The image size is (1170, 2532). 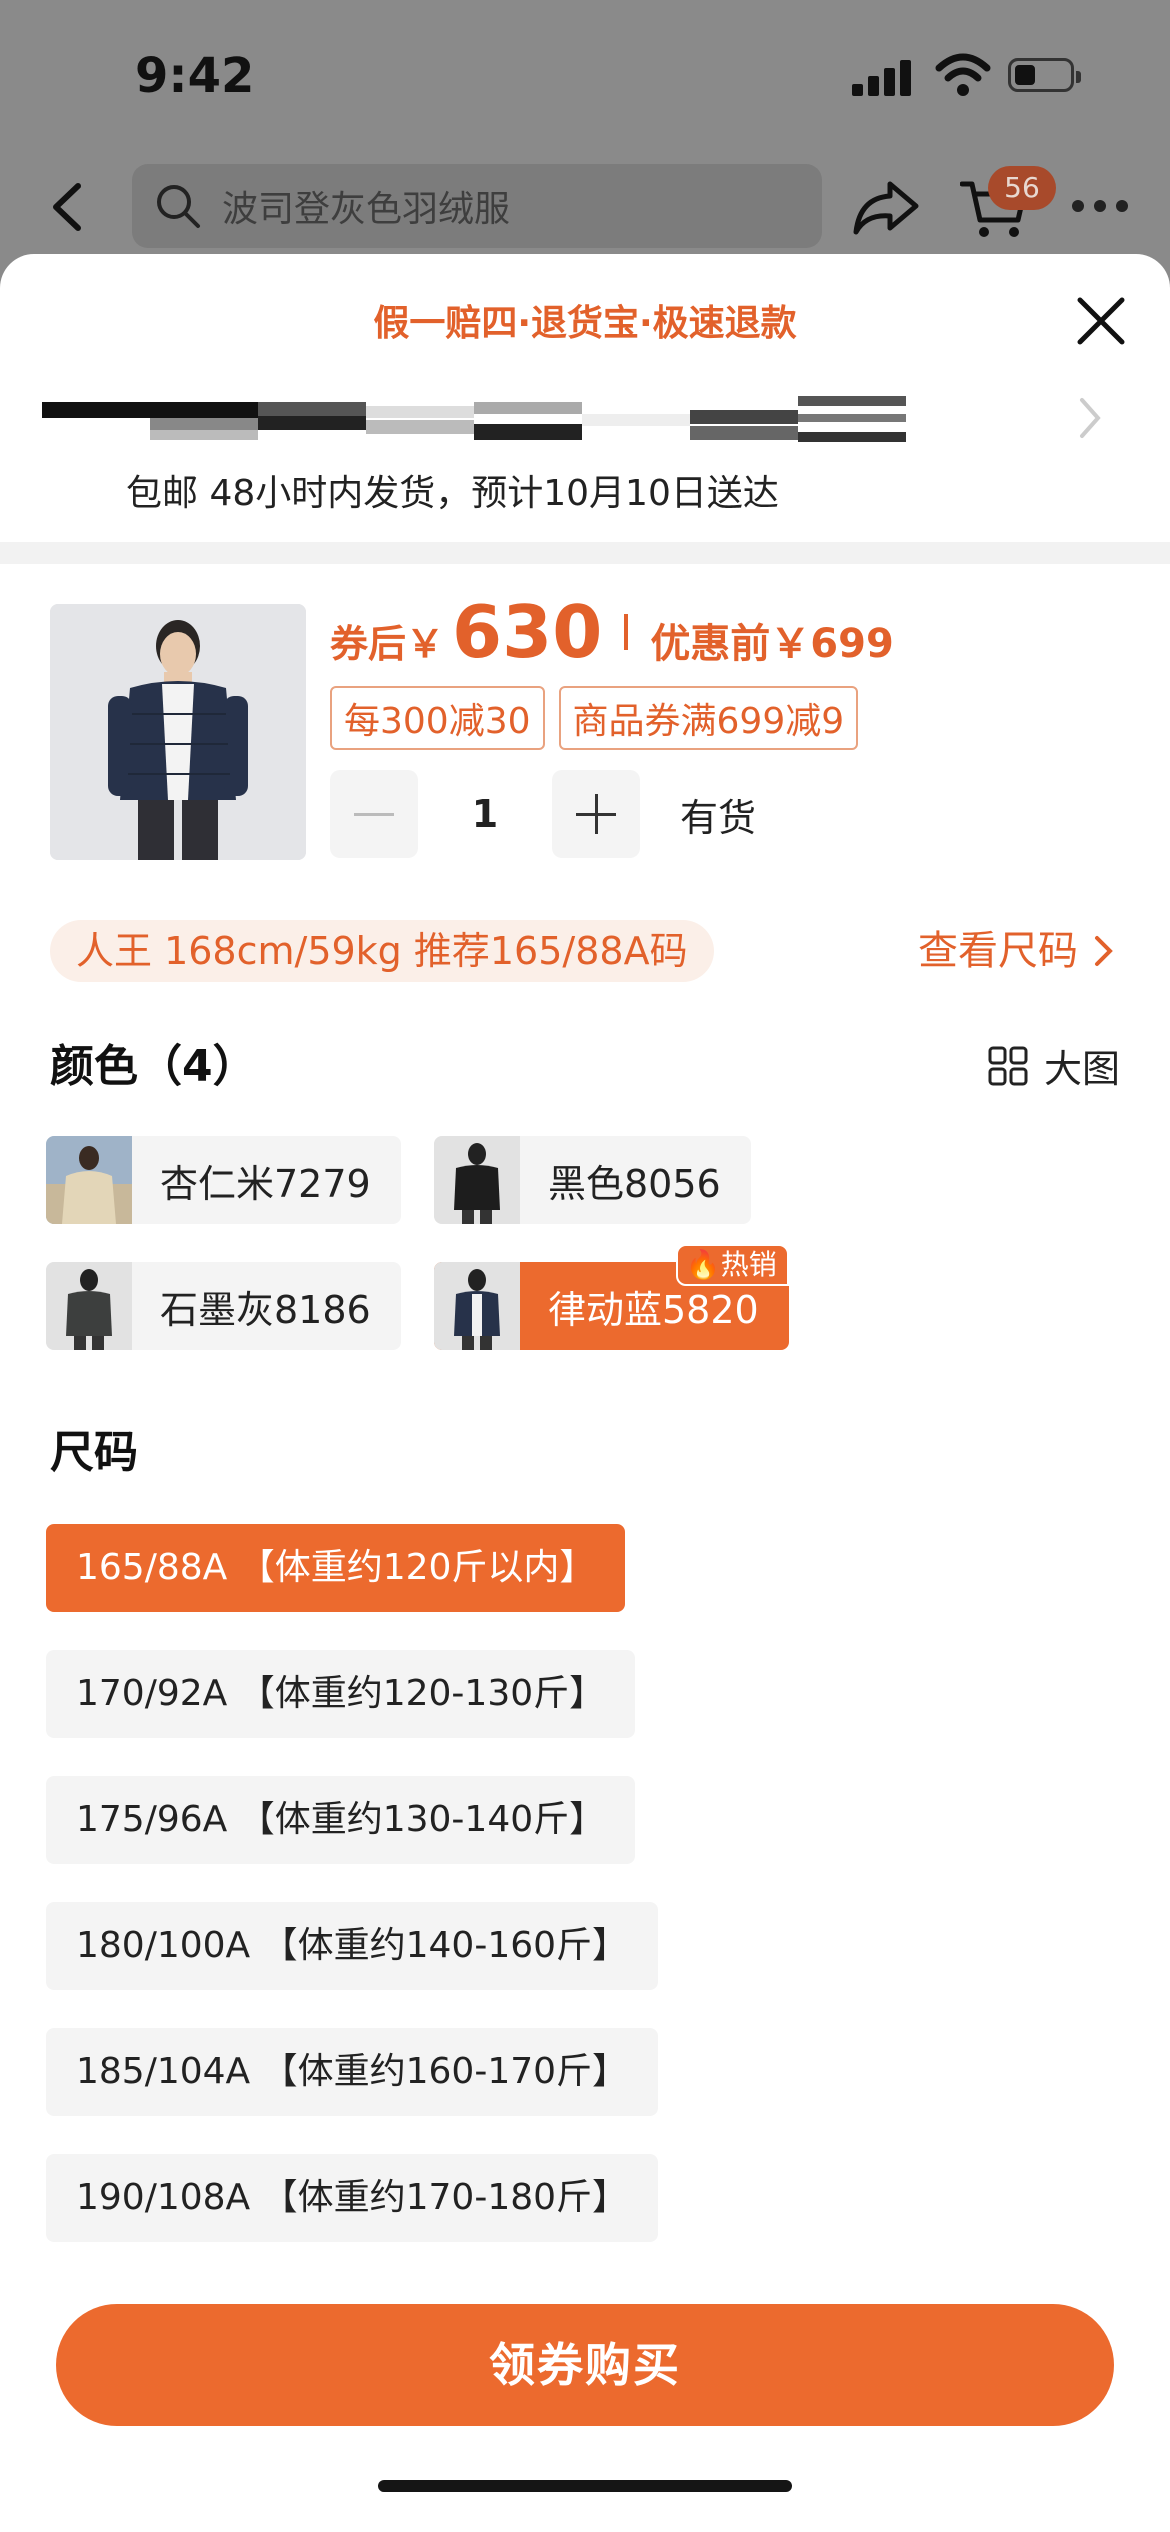 I want to click on flame-icon: 🔥, so click(x=703, y=1264).